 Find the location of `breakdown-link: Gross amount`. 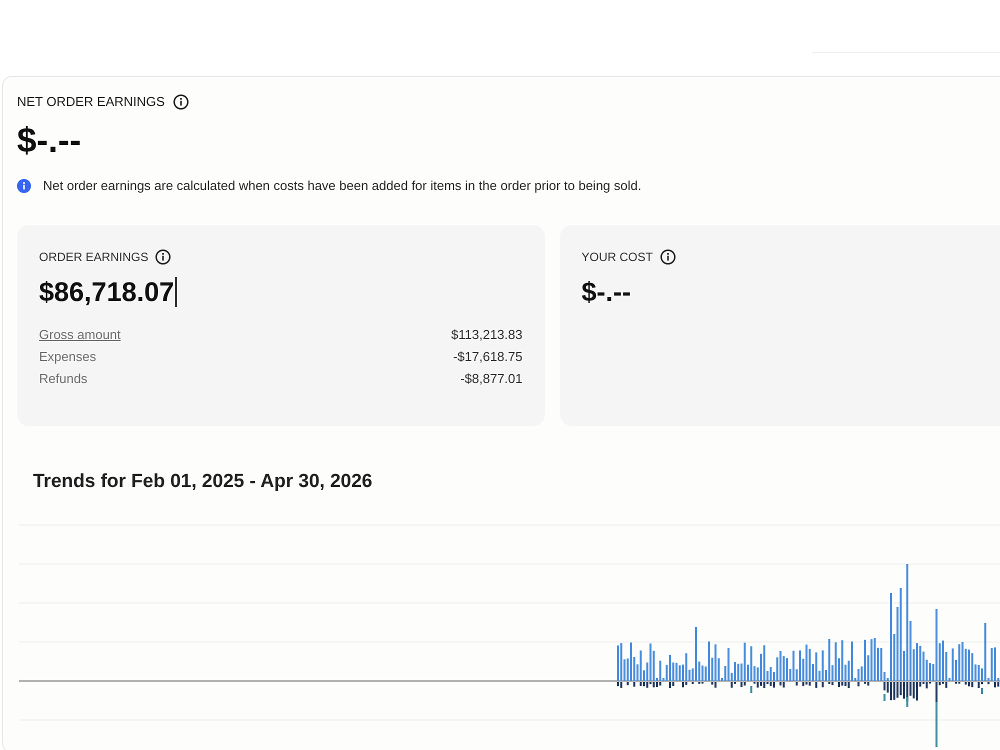

breakdown-link: Gross amount is located at coordinates (80, 335).